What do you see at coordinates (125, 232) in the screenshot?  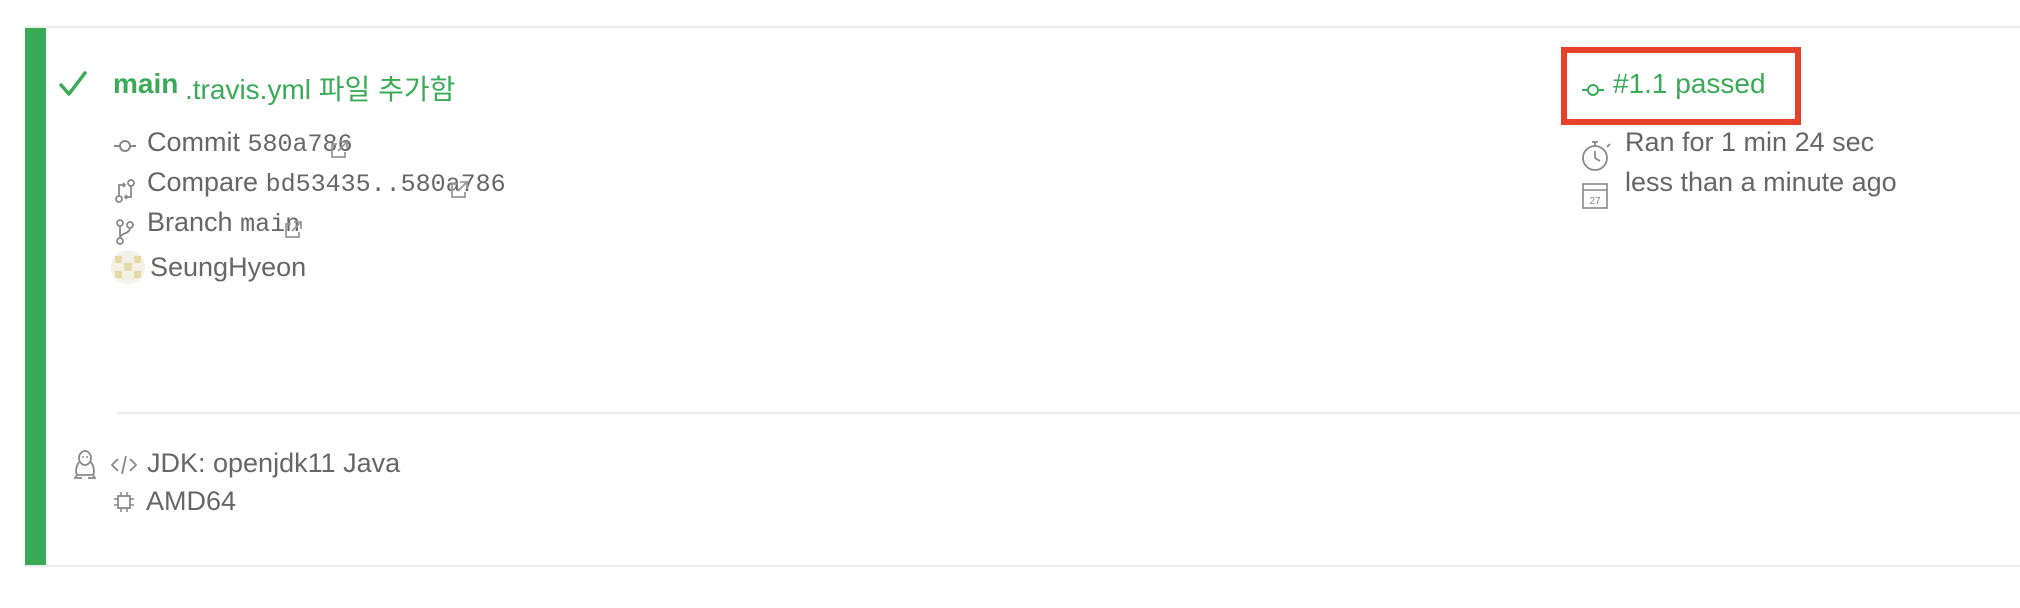 I see `branch-icon` at bounding box center [125, 232].